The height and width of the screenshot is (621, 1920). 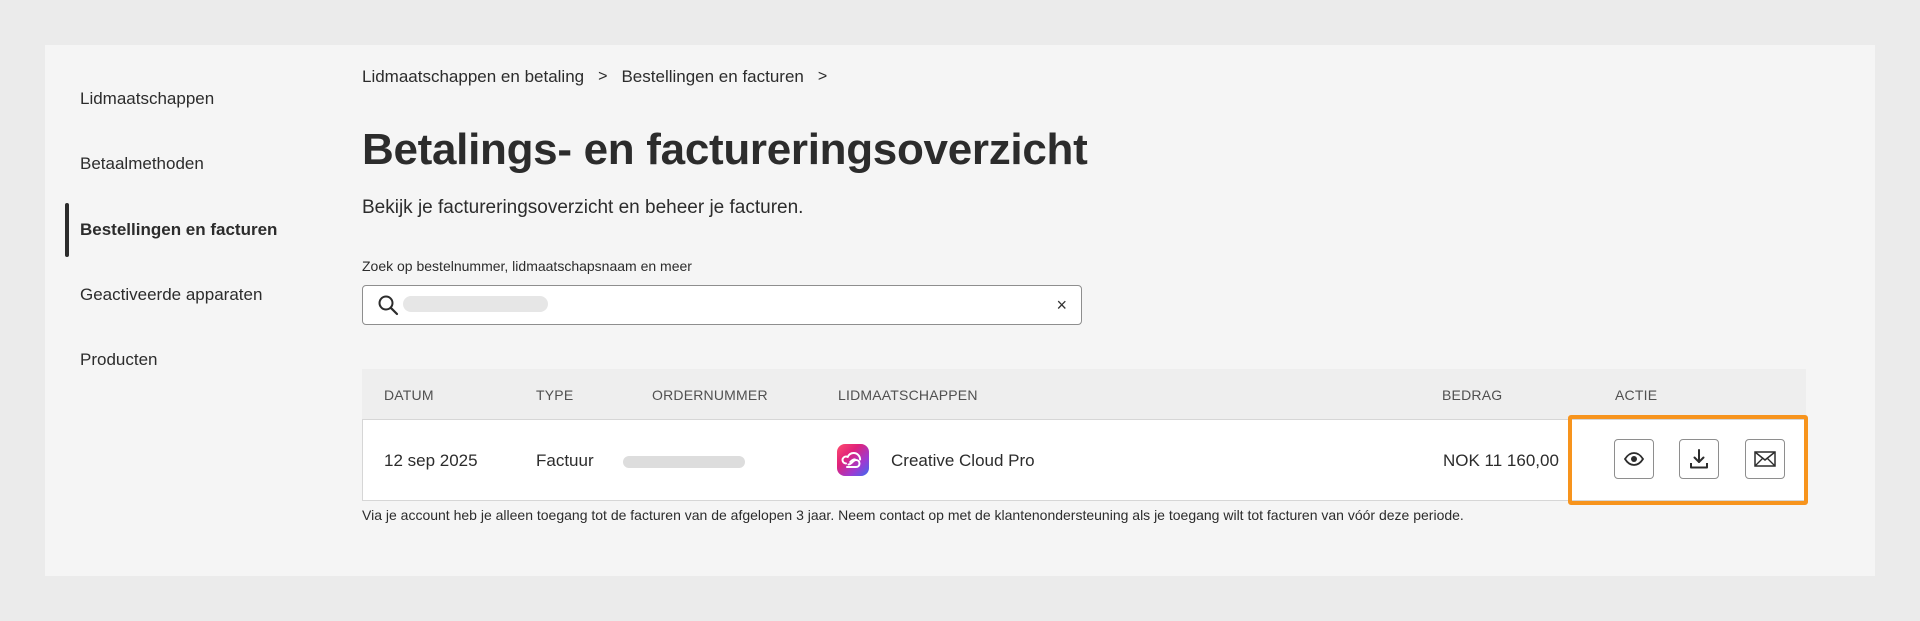 I want to click on sidebar-item-payment-methods: Betaalmethoden, so click(x=142, y=164).